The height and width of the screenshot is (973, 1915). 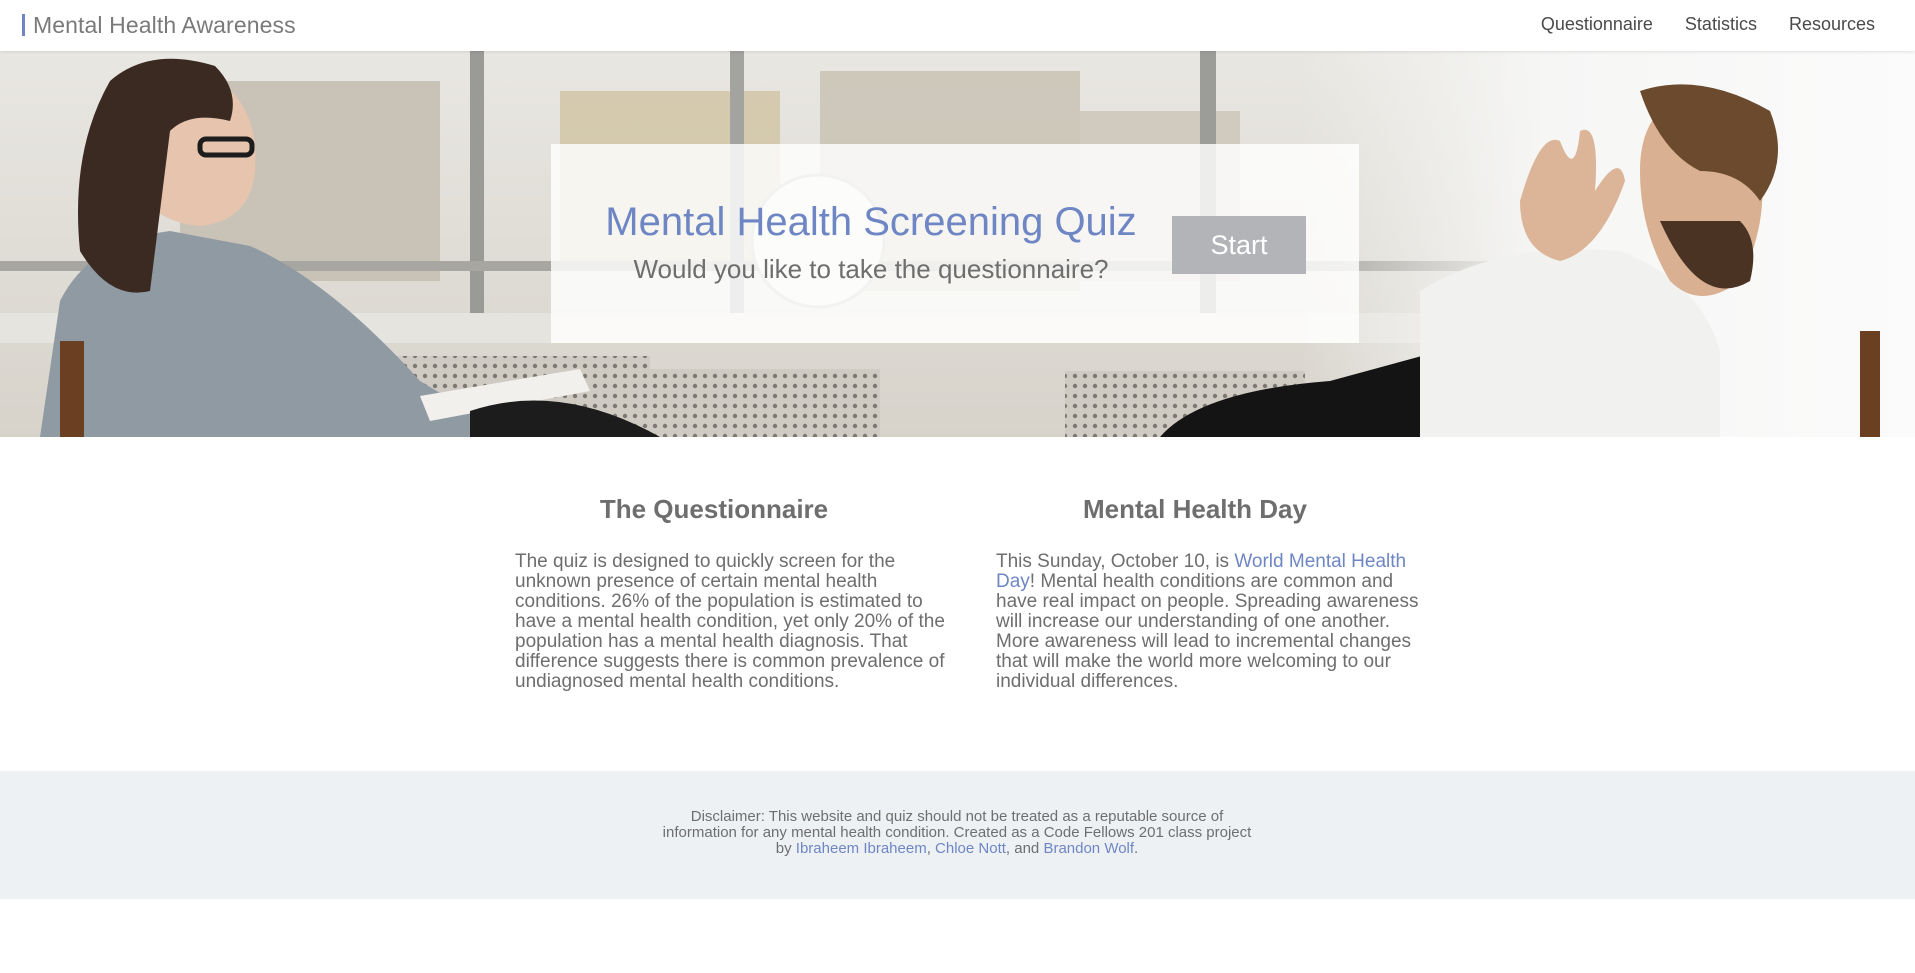 What do you see at coordinates (1597, 24) in the screenshot?
I see `nav-link-questionnaire: Questionnaire` at bounding box center [1597, 24].